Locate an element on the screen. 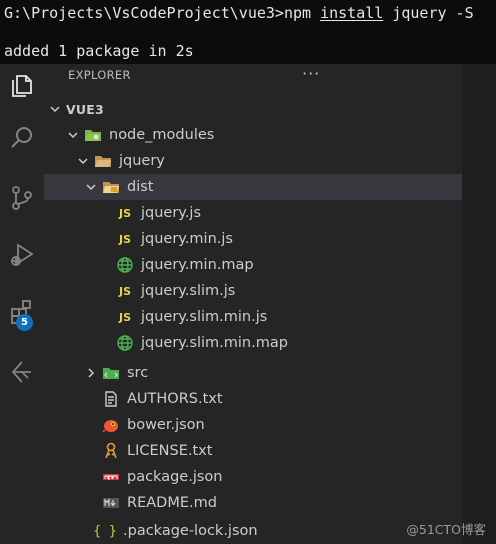  workspace-root-label: VUE3 is located at coordinates (85, 109).